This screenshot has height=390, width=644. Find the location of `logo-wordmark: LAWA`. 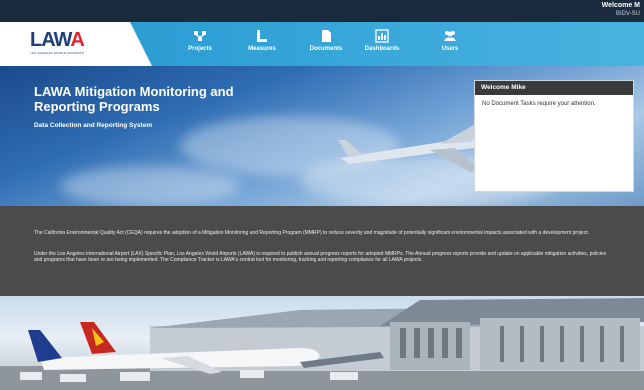

logo-wordmark: LAWA is located at coordinates (57, 40).